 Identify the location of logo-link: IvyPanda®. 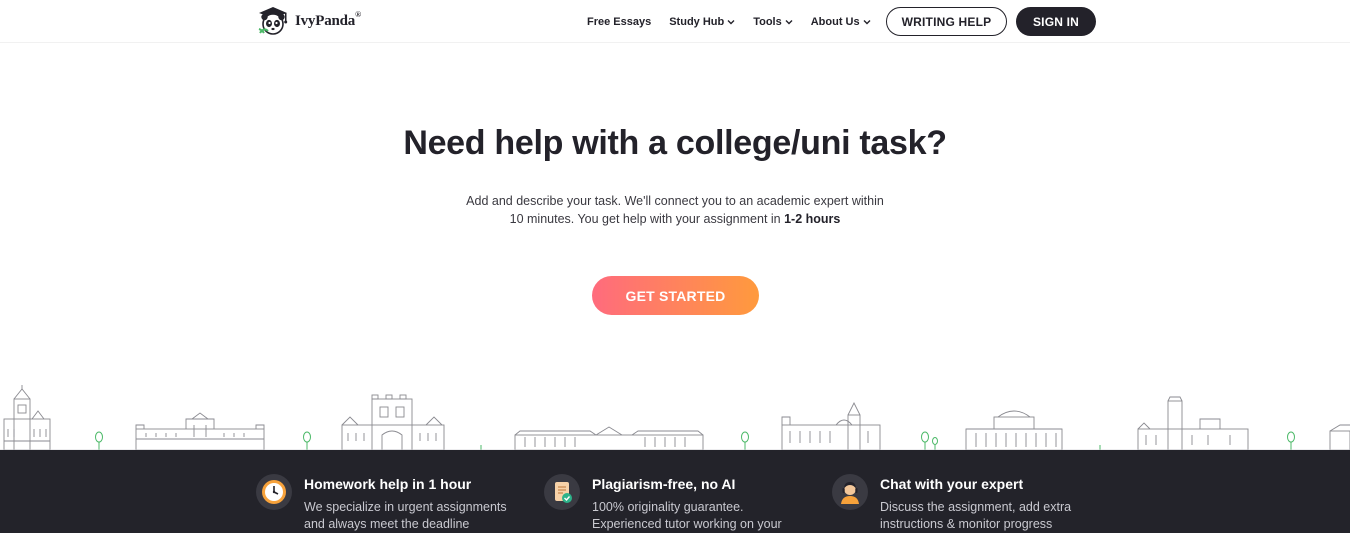
(308, 21).